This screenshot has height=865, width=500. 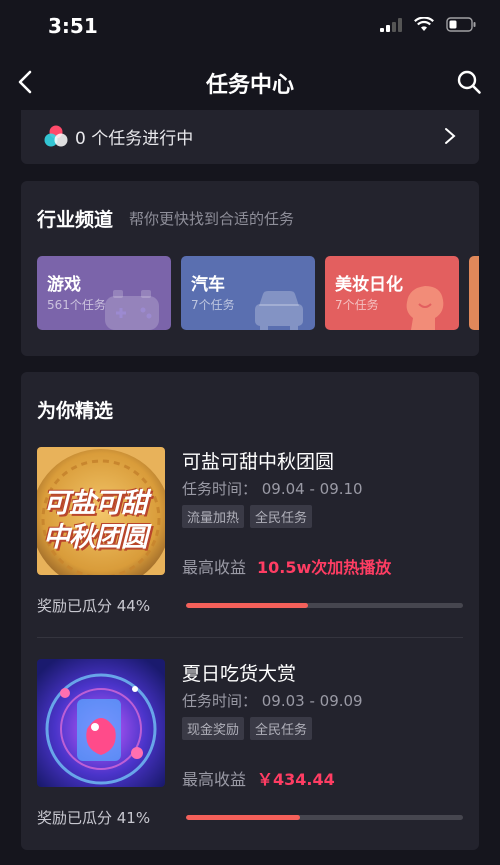 I want to click on task-logo-icon, so click(x=56, y=136).